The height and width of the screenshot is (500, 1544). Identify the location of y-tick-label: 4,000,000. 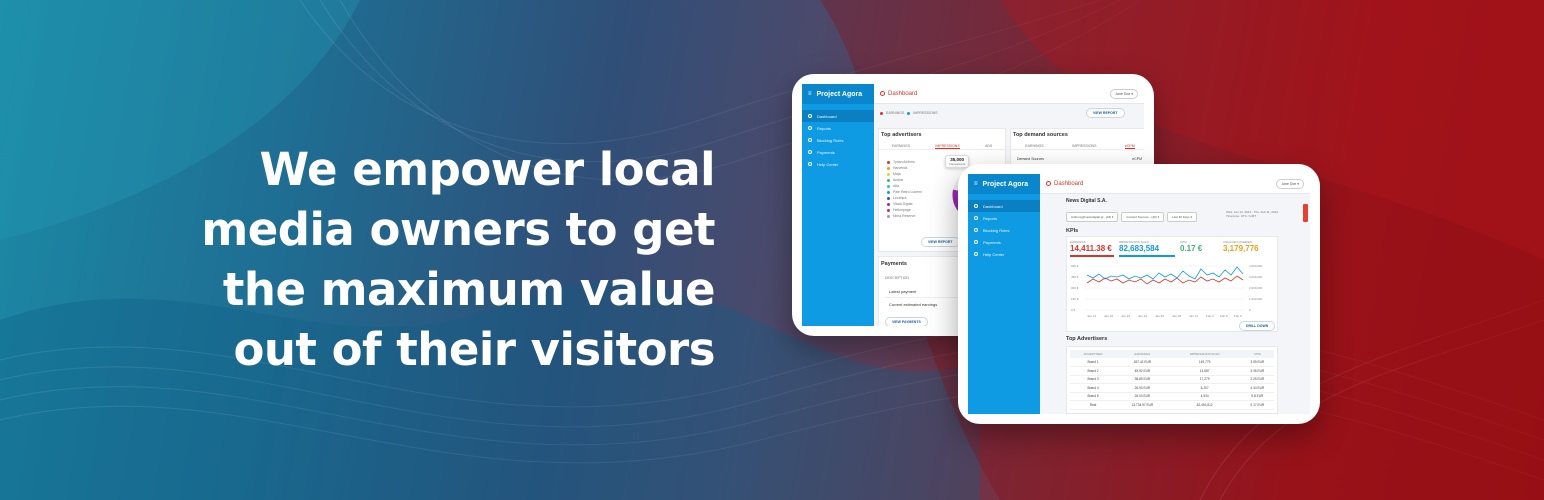
(1256, 266).